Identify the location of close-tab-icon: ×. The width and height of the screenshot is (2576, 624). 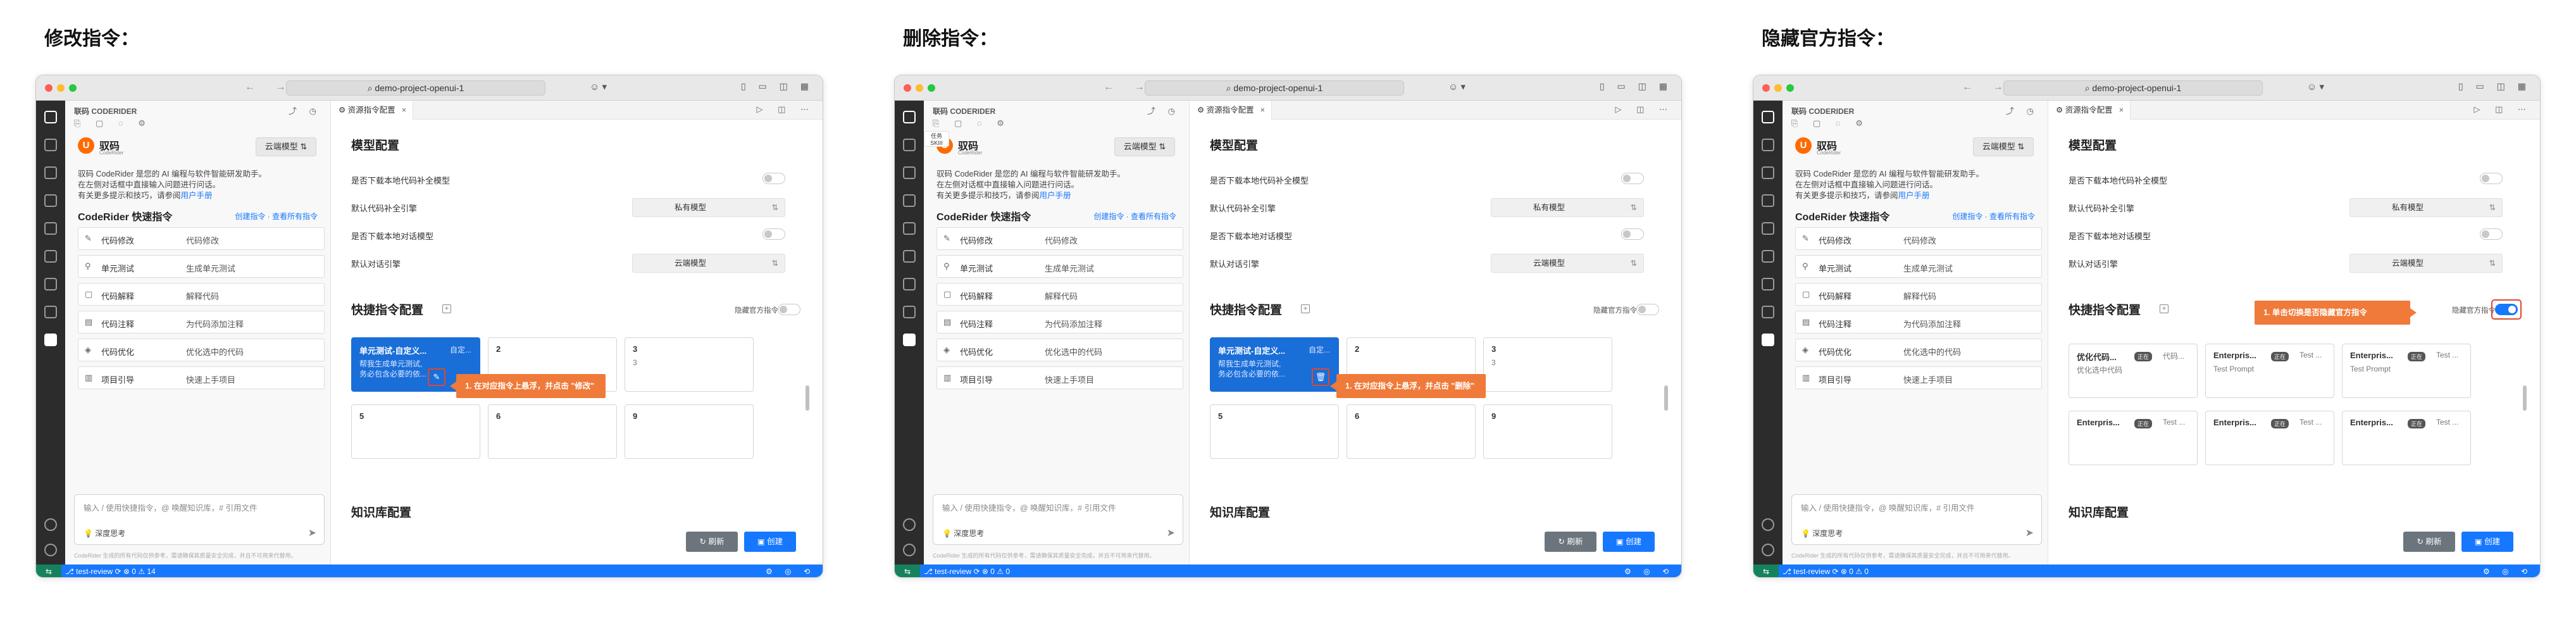
(1263, 110).